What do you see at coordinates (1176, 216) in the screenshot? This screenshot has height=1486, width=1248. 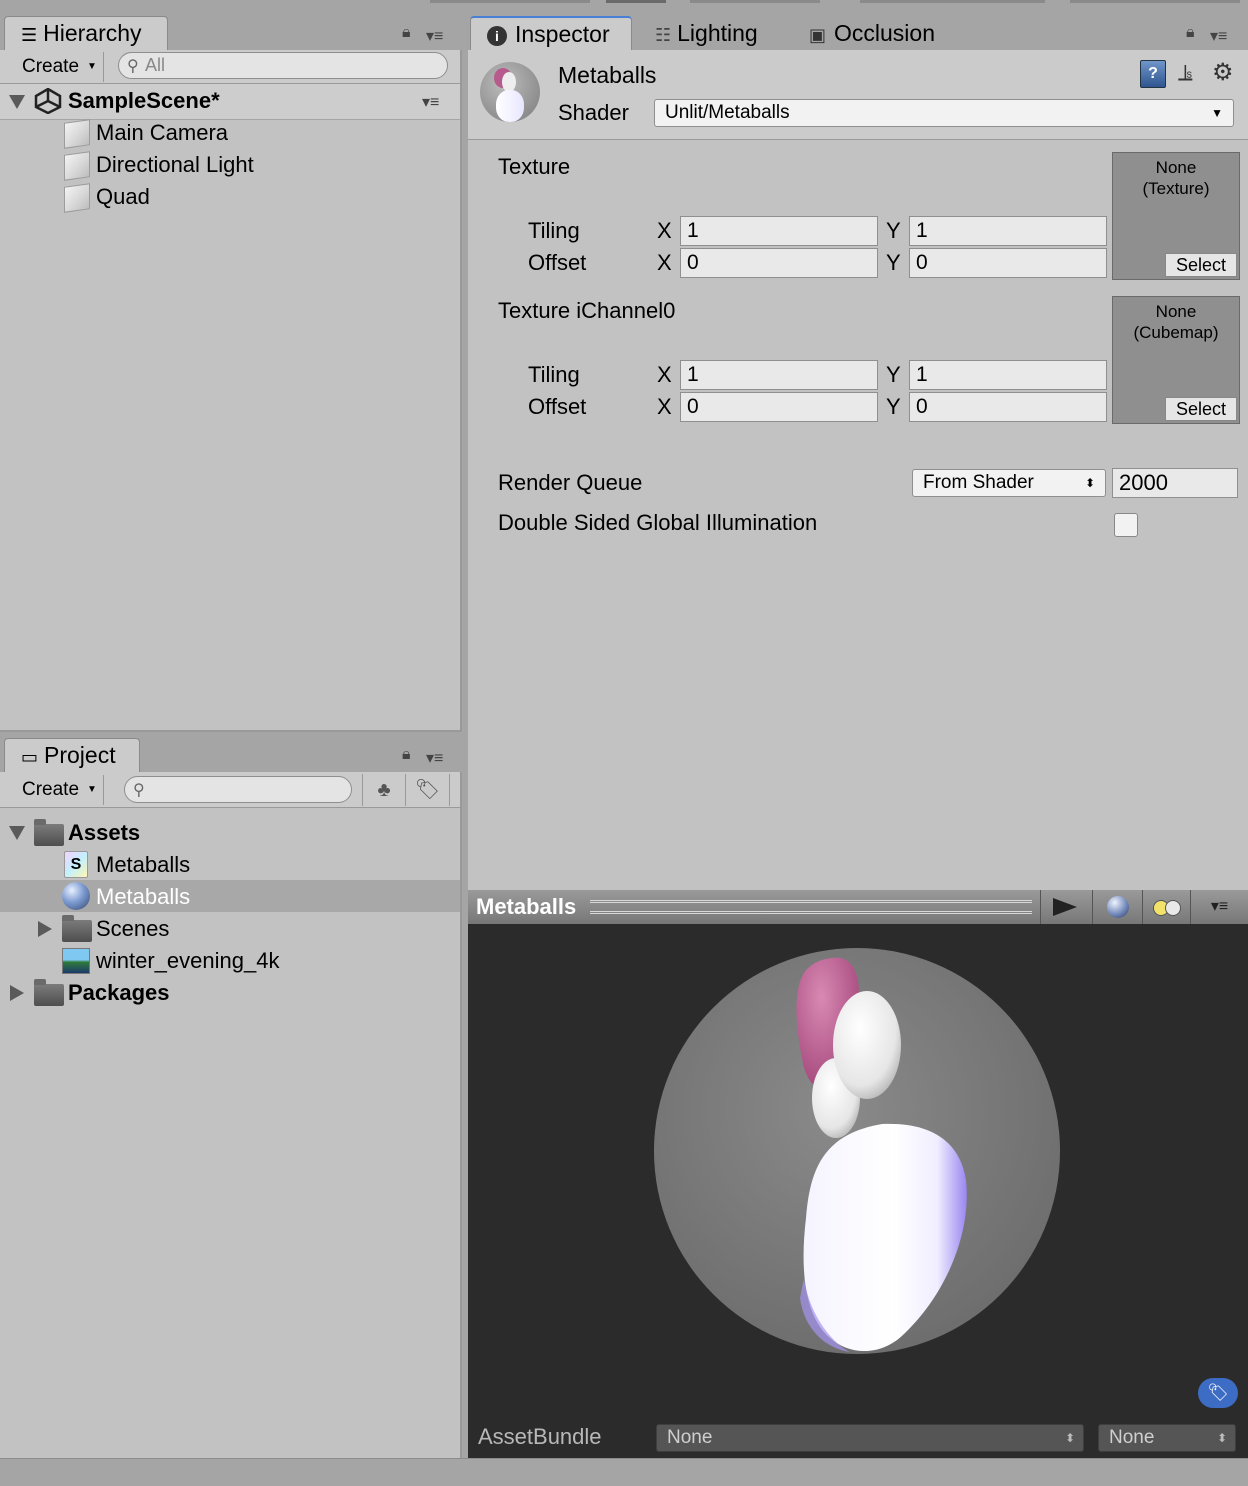 I see `texture-slot: None (Texture) Select` at bounding box center [1176, 216].